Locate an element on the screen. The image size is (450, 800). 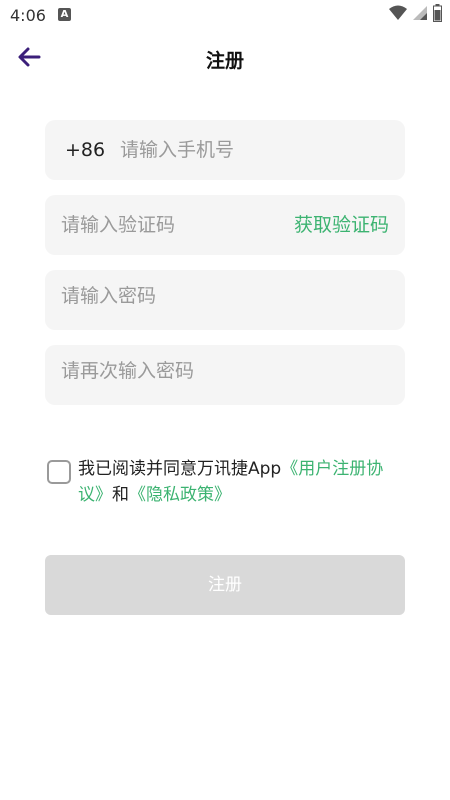
battery-icon is located at coordinates (437, 15).